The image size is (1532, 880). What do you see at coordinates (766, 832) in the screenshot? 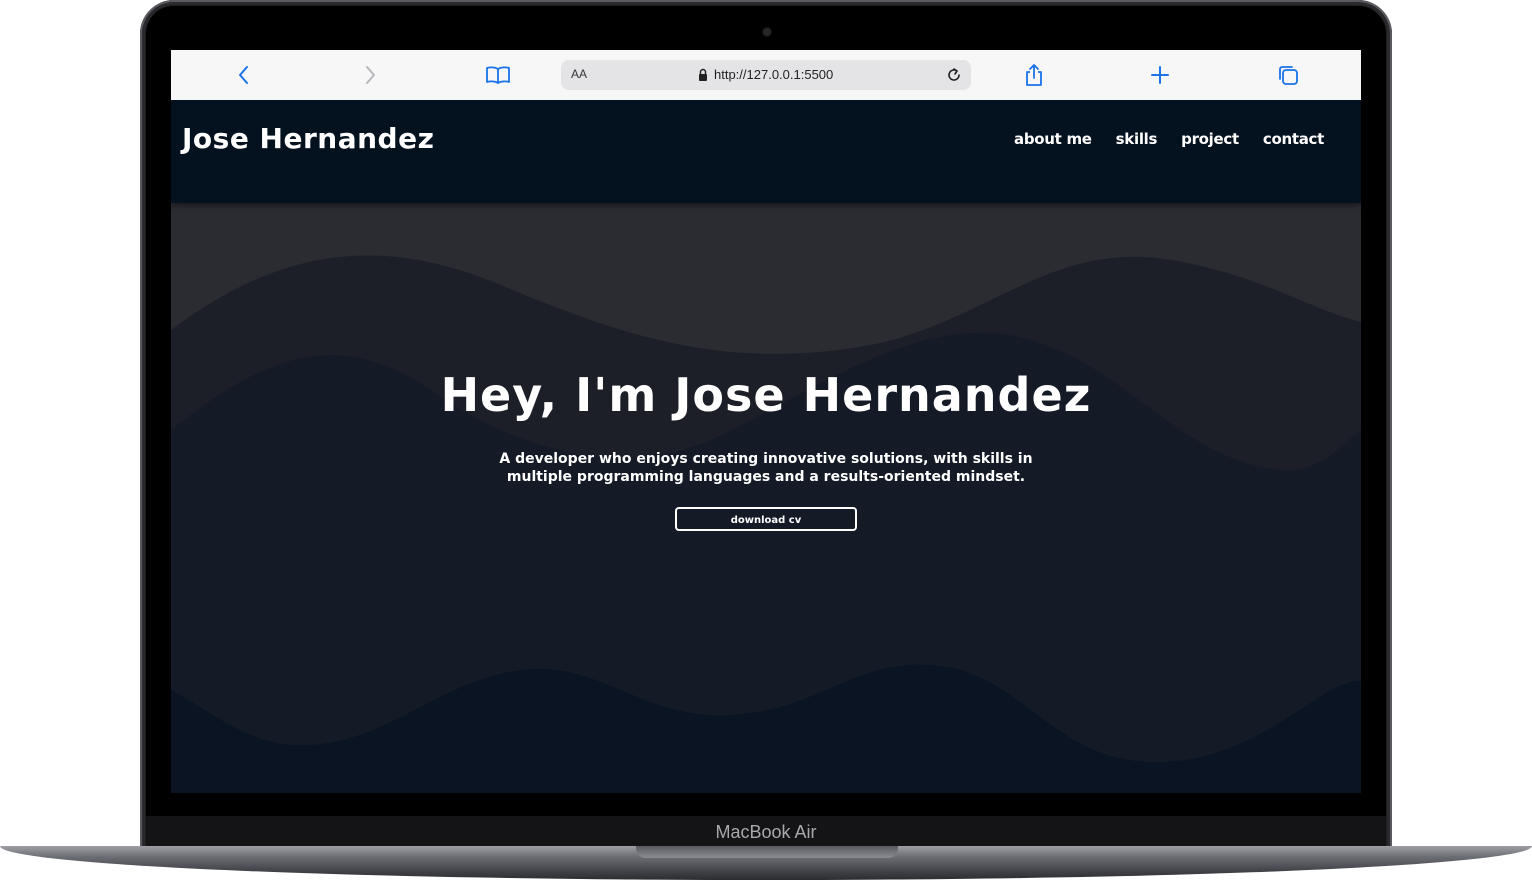
I see `device-label: MacBook Air` at bounding box center [766, 832].